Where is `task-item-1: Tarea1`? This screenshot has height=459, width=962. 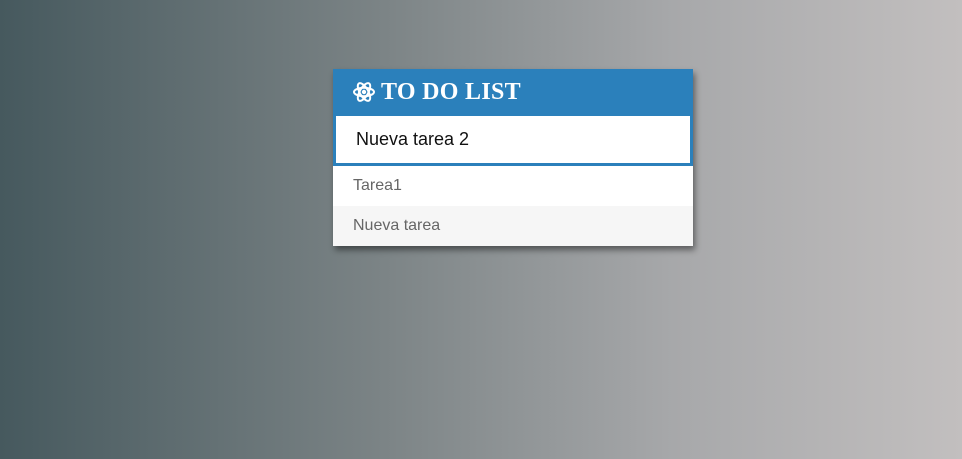 task-item-1: Tarea1 is located at coordinates (513, 186).